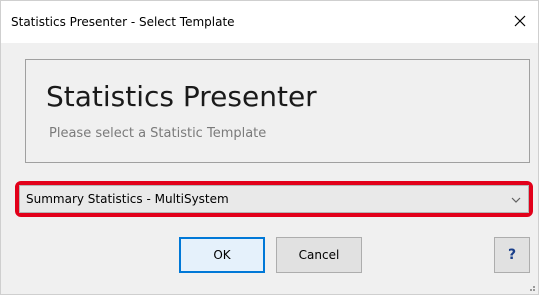 The height and width of the screenshot is (295, 539). I want to click on resize-grip-icon, so click(531, 287).